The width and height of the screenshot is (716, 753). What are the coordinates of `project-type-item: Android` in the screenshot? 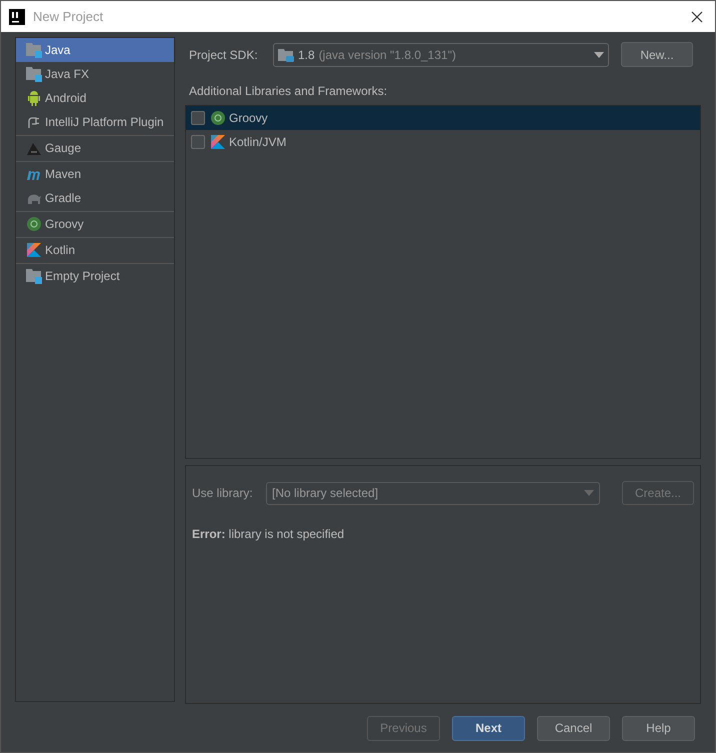 It's located at (95, 98).